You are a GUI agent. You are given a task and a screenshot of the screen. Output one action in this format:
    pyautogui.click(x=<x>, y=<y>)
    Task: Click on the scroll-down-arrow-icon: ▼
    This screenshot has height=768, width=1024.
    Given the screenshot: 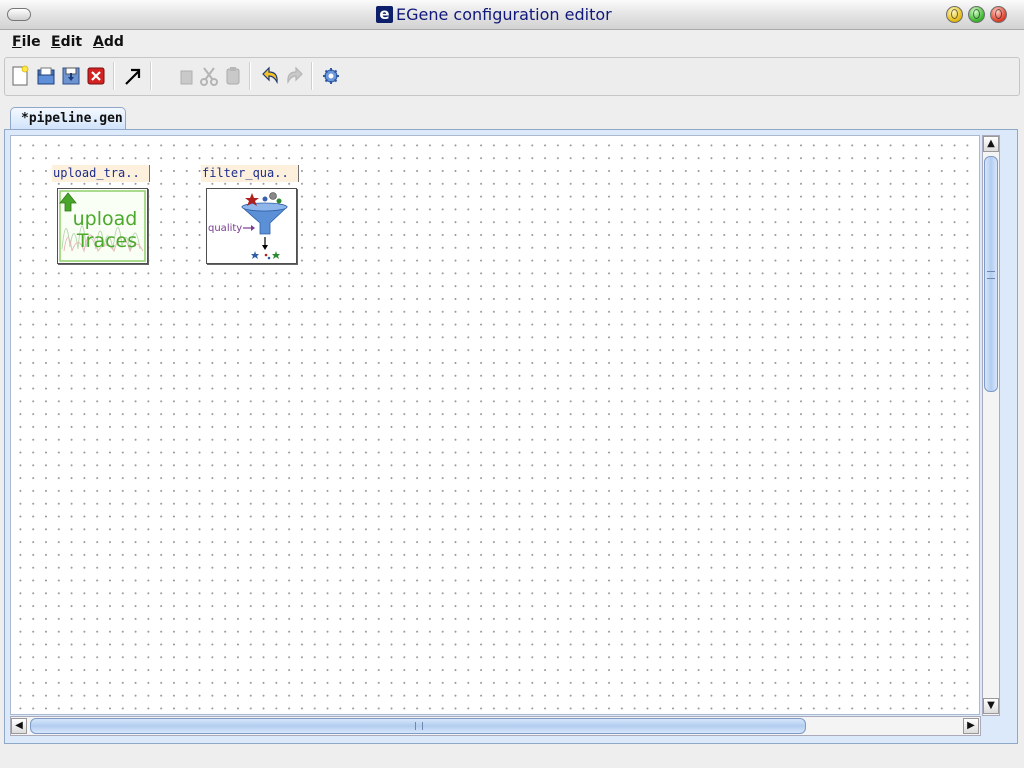 What is the action you would take?
    pyautogui.click(x=991, y=706)
    